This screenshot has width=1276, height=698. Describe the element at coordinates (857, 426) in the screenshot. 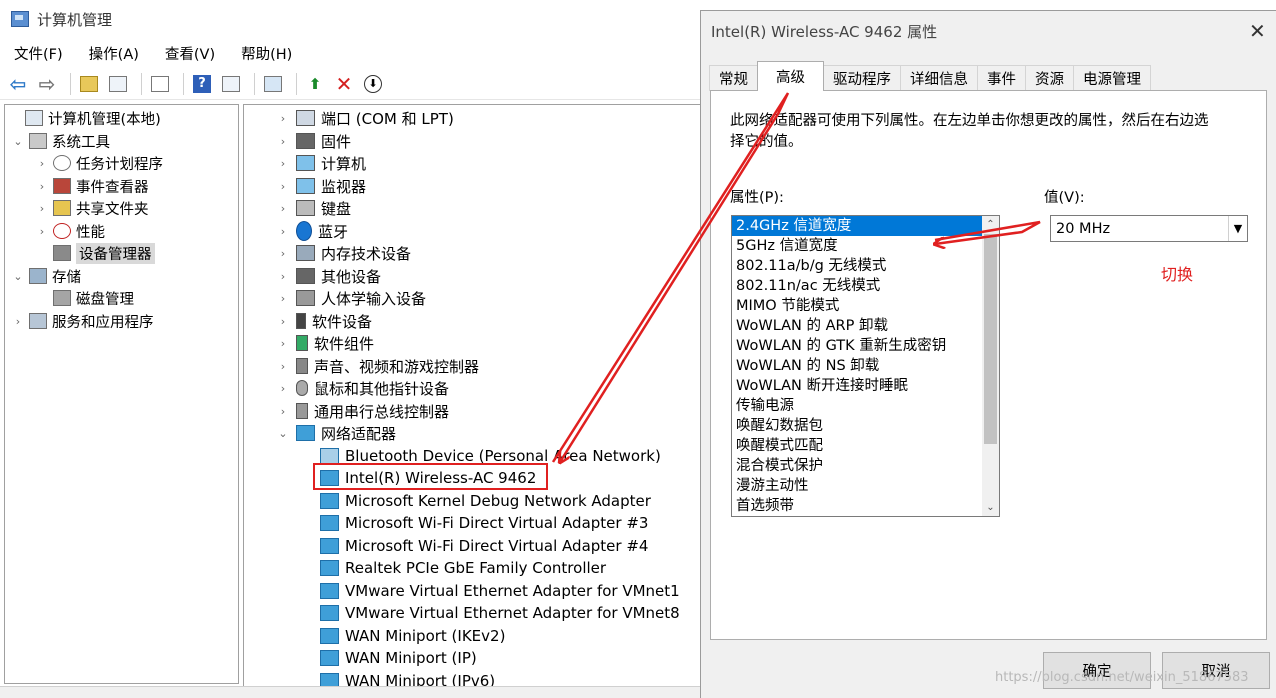

I see `property-item: 唤醒幻数据包` at that location.